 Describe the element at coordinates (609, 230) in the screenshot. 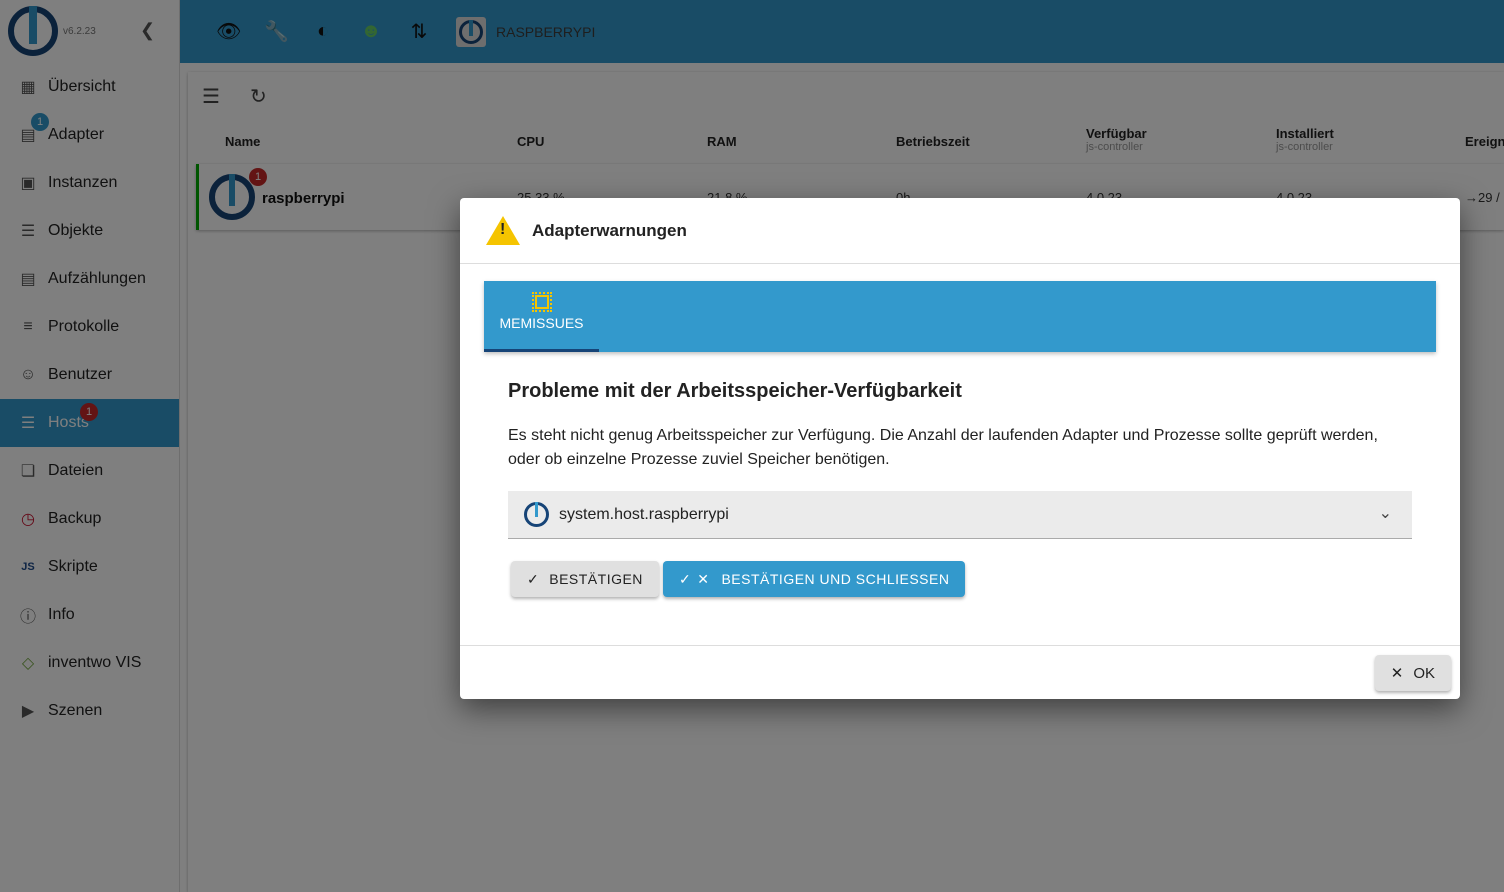

I see `dialog-title-text: Adapterwarnungen` at that location.